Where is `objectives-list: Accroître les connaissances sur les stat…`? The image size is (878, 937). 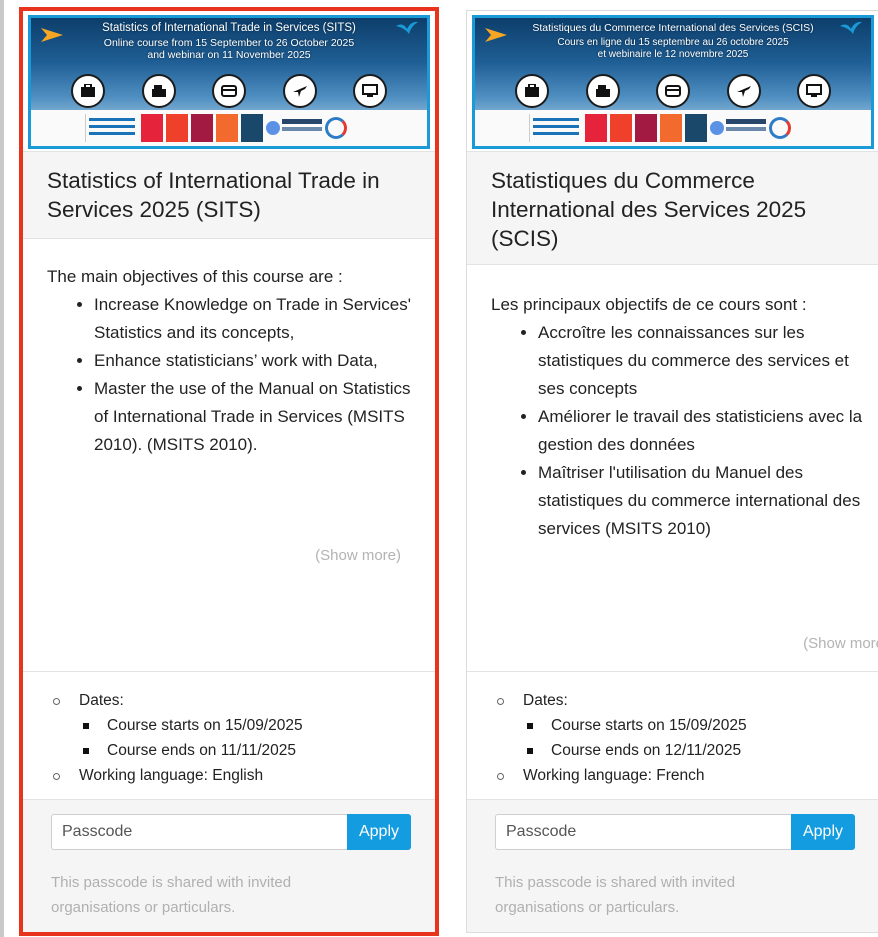
objectives-list: Accroître les connaissances sur les stat… is located at coordinates (672, 431).